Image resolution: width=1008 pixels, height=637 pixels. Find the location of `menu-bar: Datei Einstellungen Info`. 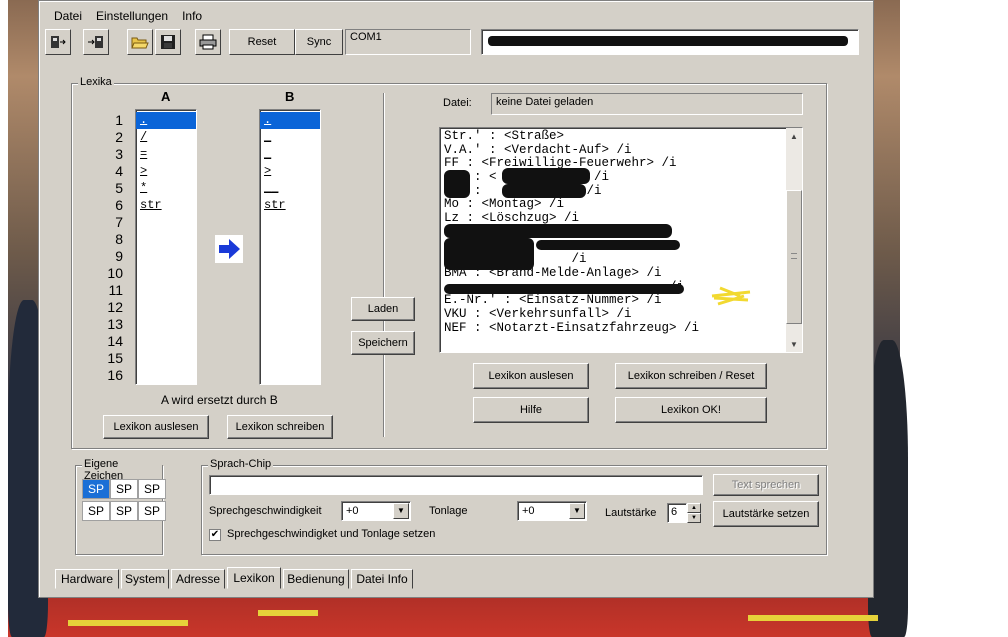

menu-bar: Datei Einstellungen Info is located at coordinates (124, 17).